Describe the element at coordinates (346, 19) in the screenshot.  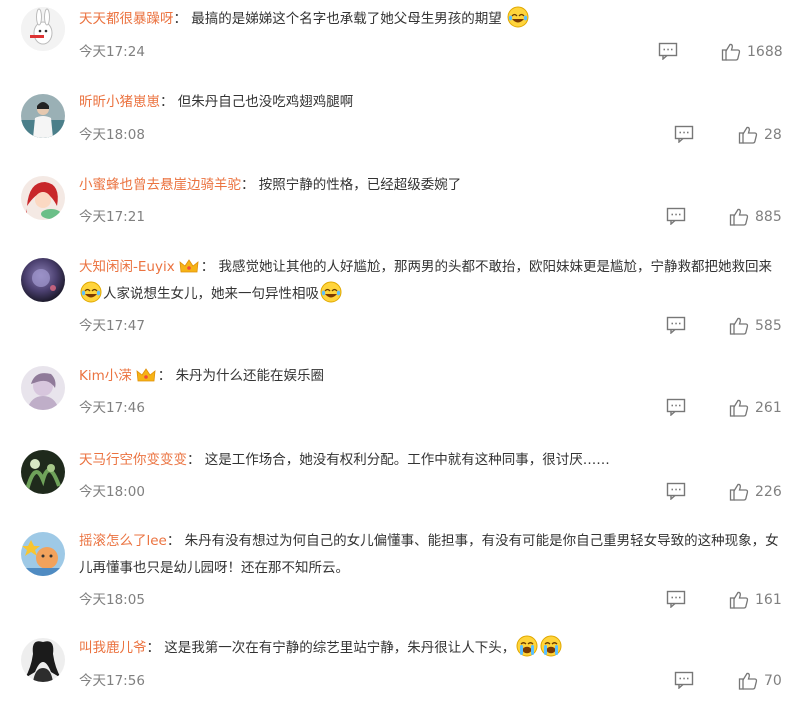
I see `comment-body: 最搞的是娣娣这个名字也承载了她父母生男孩的期望` at that location.